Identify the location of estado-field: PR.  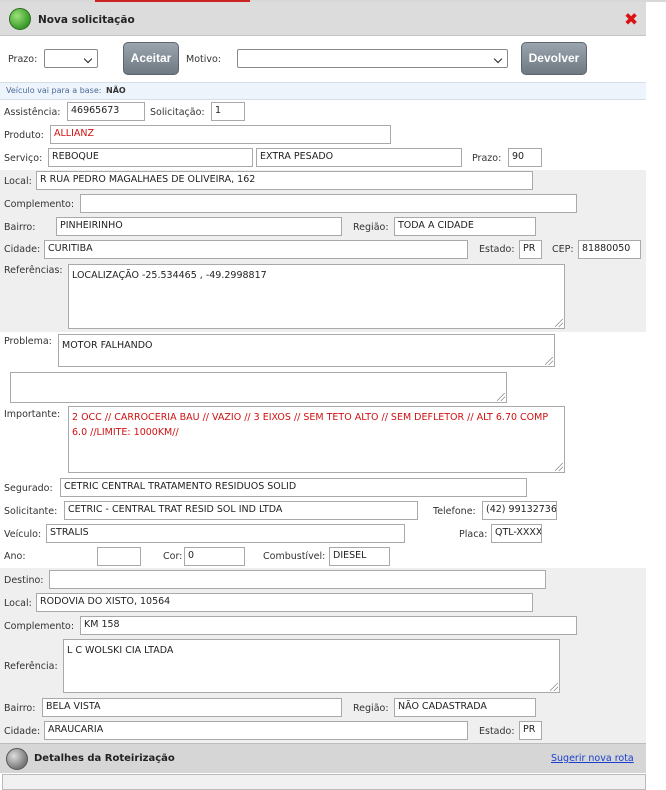
(530, 249).